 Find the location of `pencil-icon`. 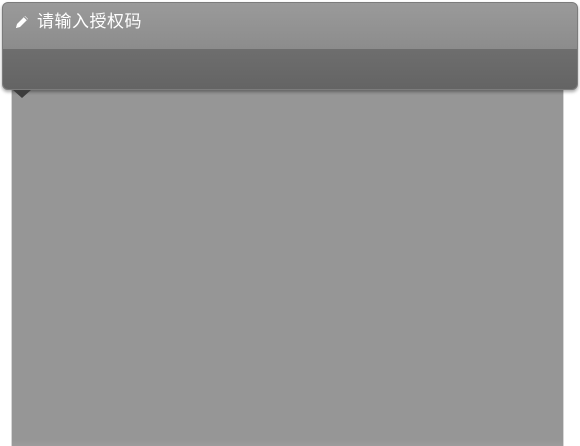

pencil-icon is located at coordinates (22, 22).